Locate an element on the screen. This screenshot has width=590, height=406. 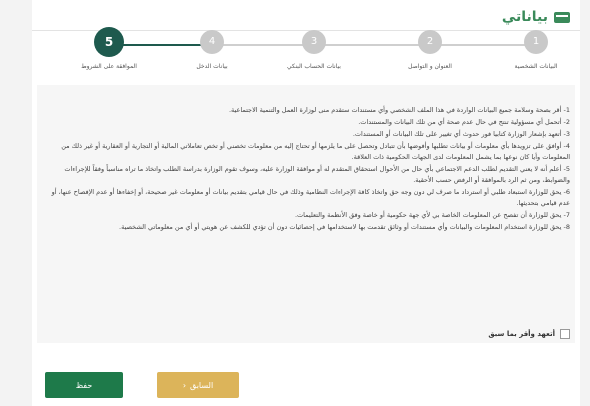
step-2: 2 is located at coordinates (430, 42).